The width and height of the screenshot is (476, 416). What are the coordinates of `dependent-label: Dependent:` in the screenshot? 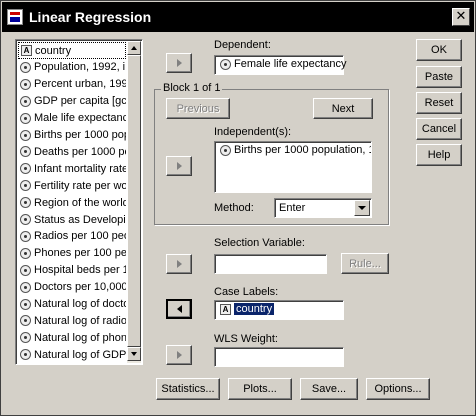 It's located at (242, 45).